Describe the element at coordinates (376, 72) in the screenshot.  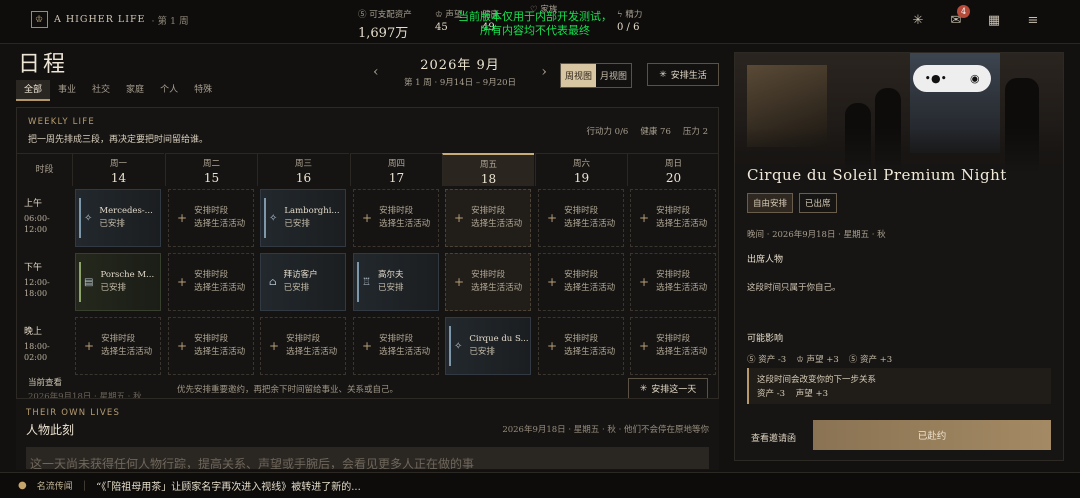
I see `prev-week-chevron-icon: ‹` at that location.